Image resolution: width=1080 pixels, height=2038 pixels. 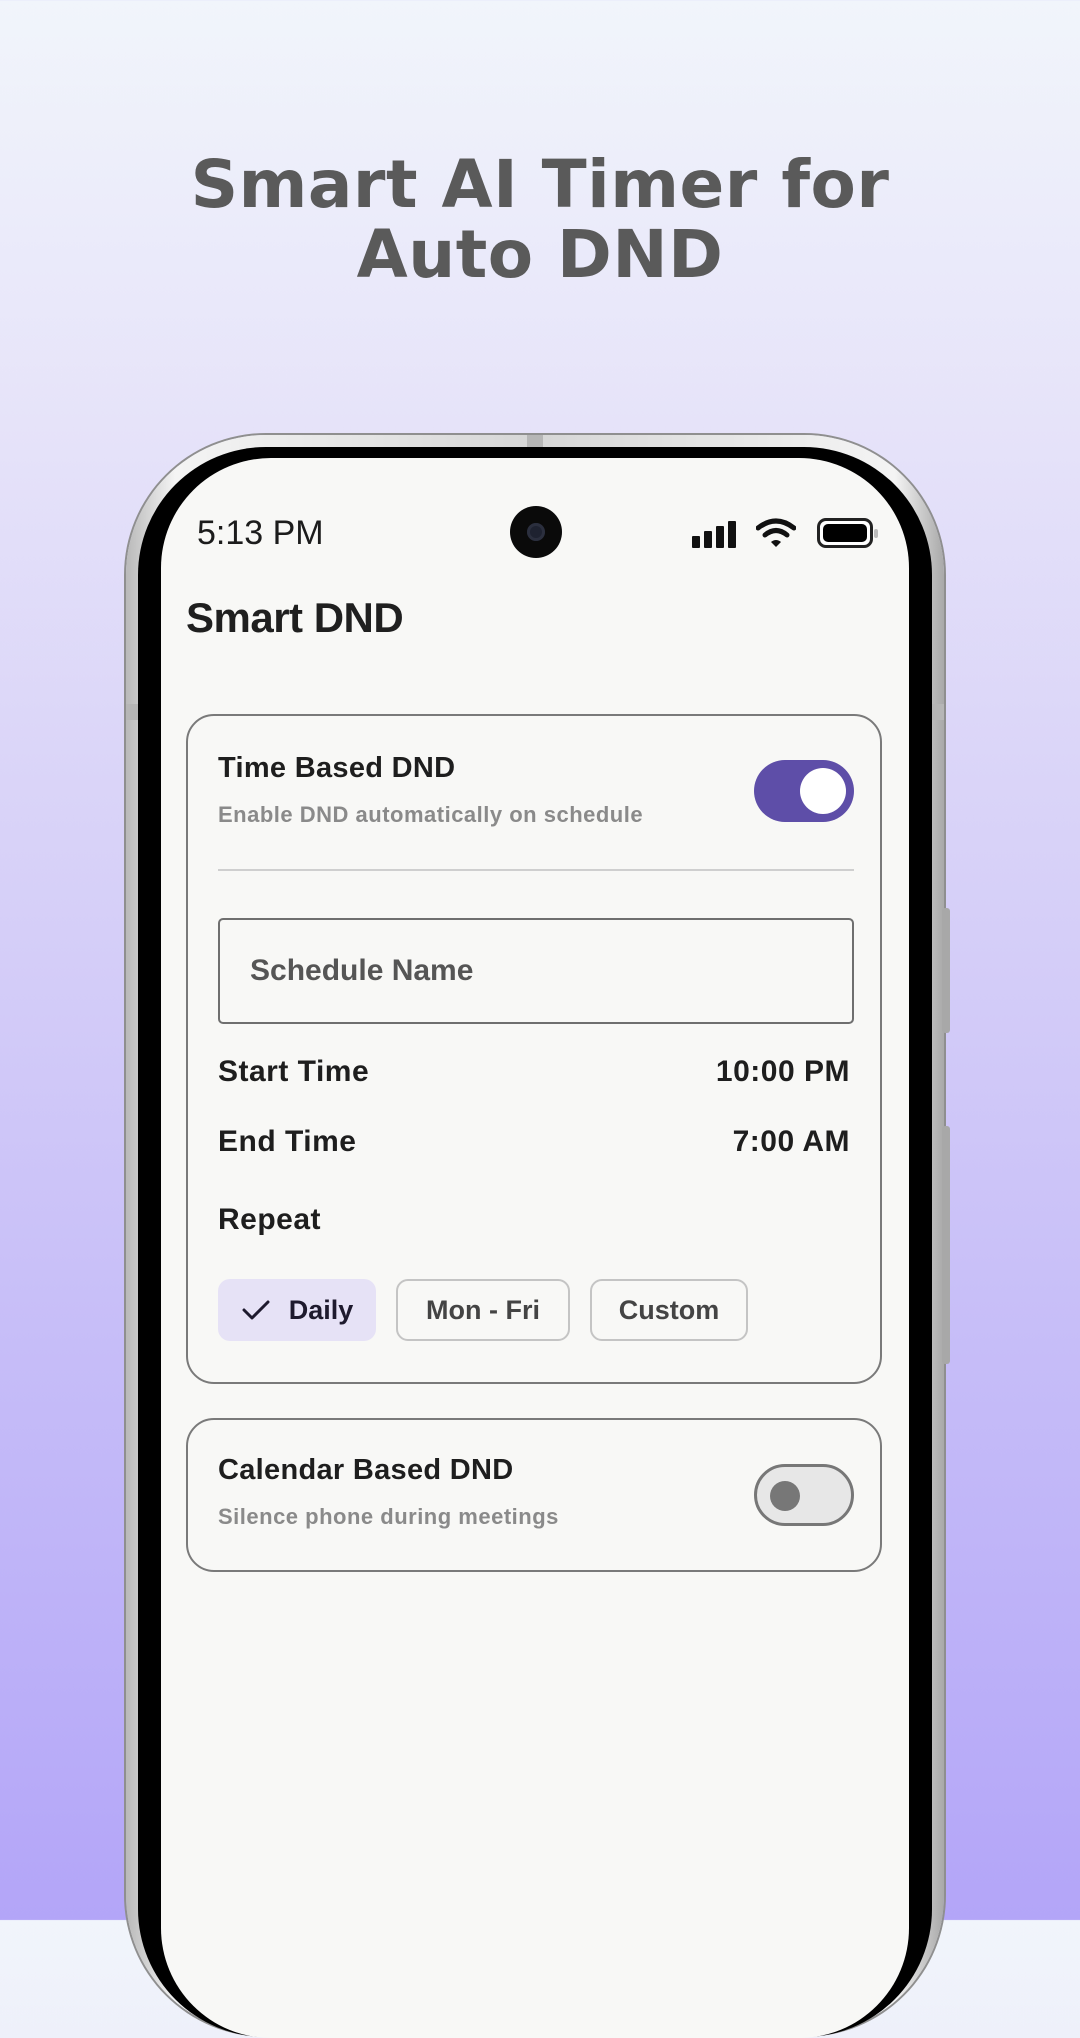 I want to click on card-title: Calendar Based DND, so click(x=366, y=1470).